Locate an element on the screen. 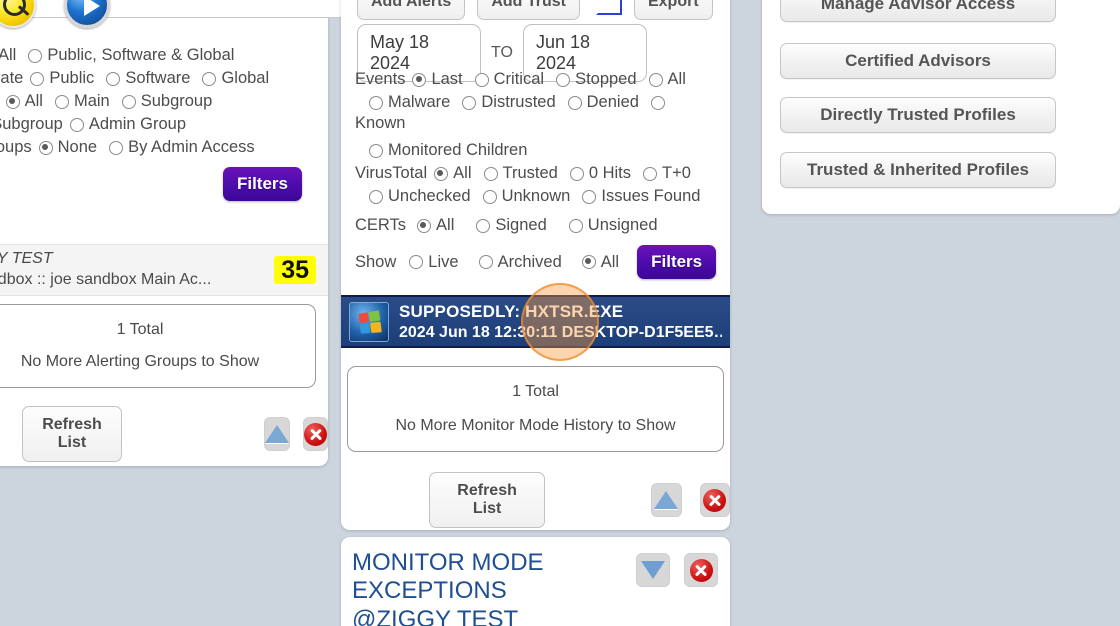 The image size is (1120, 626). search-orb-icon is located at coordinates (18, 14).